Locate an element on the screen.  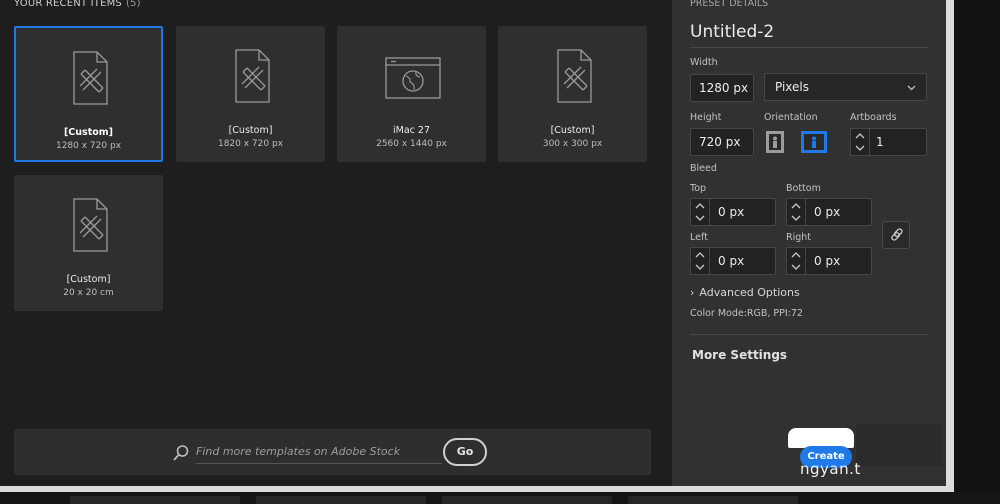
bleed-label: Bleed is located at coordinates (703, 168).